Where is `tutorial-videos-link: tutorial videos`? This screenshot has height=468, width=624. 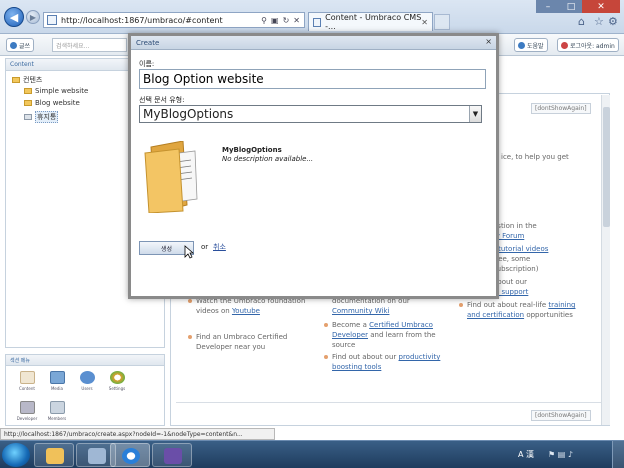 tutorial-videos-link: tutorial videos is located at coordinates (523, 249).